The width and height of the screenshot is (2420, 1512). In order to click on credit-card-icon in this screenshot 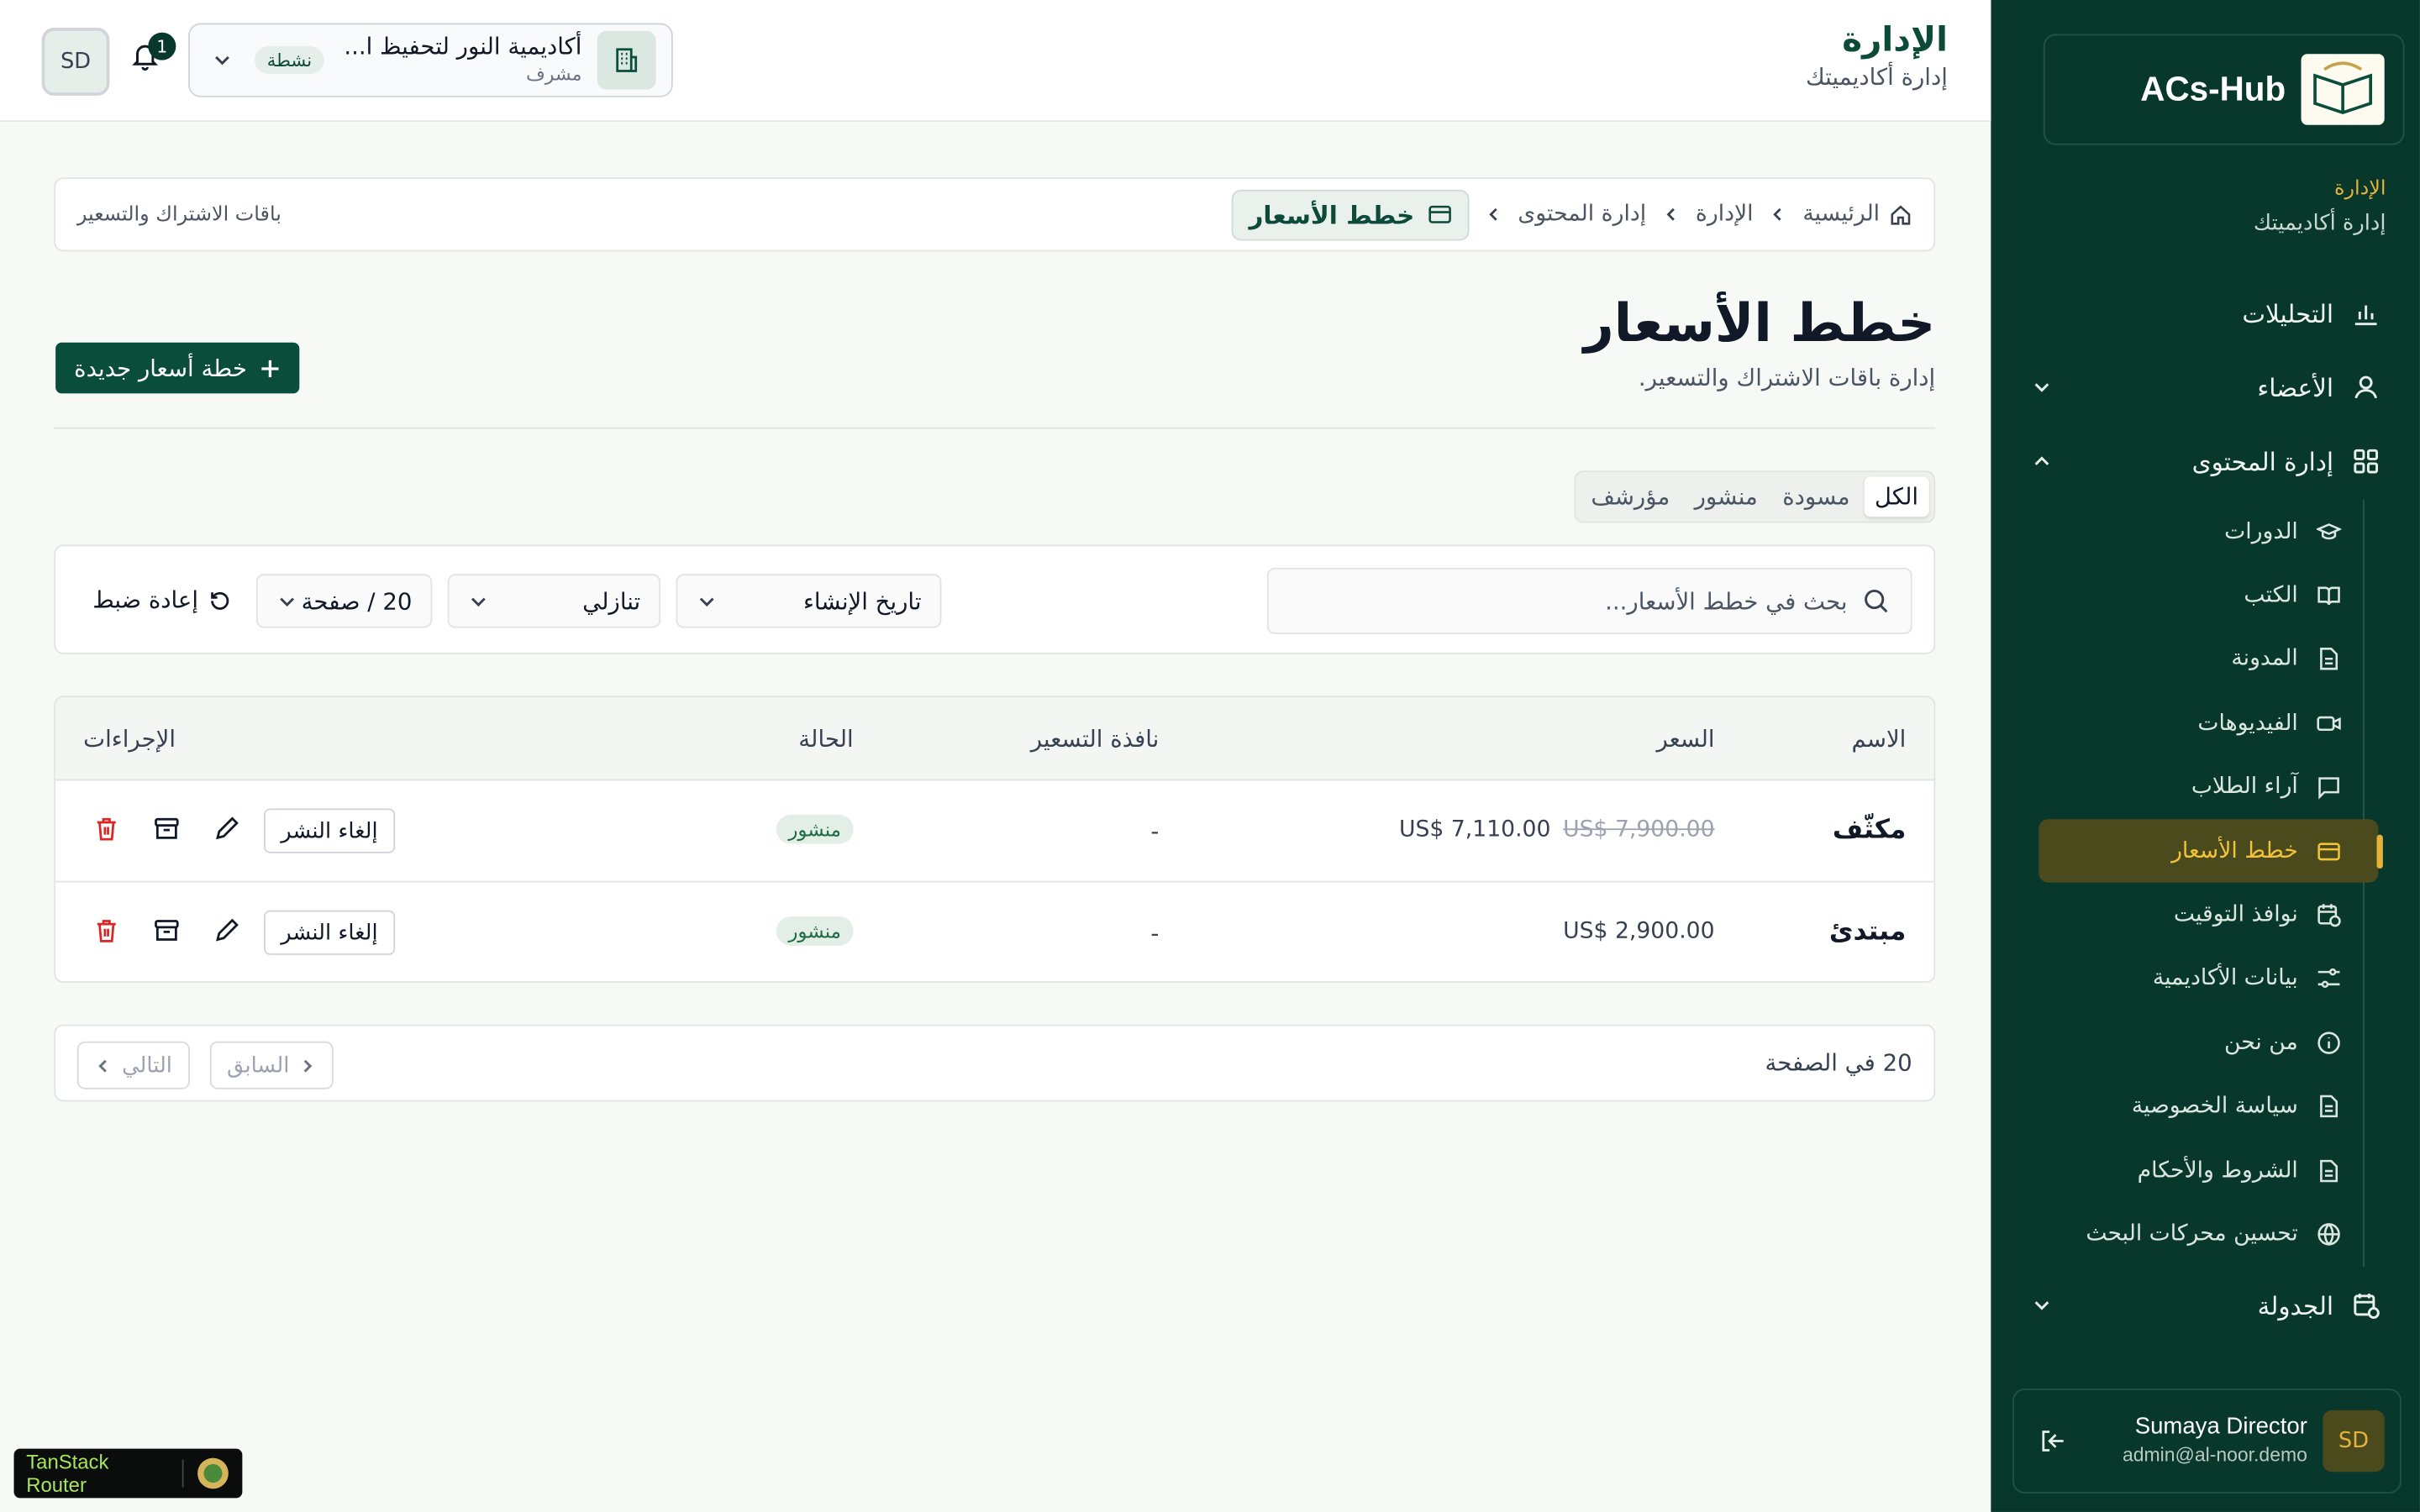, I will do `click(2329, 851)`.